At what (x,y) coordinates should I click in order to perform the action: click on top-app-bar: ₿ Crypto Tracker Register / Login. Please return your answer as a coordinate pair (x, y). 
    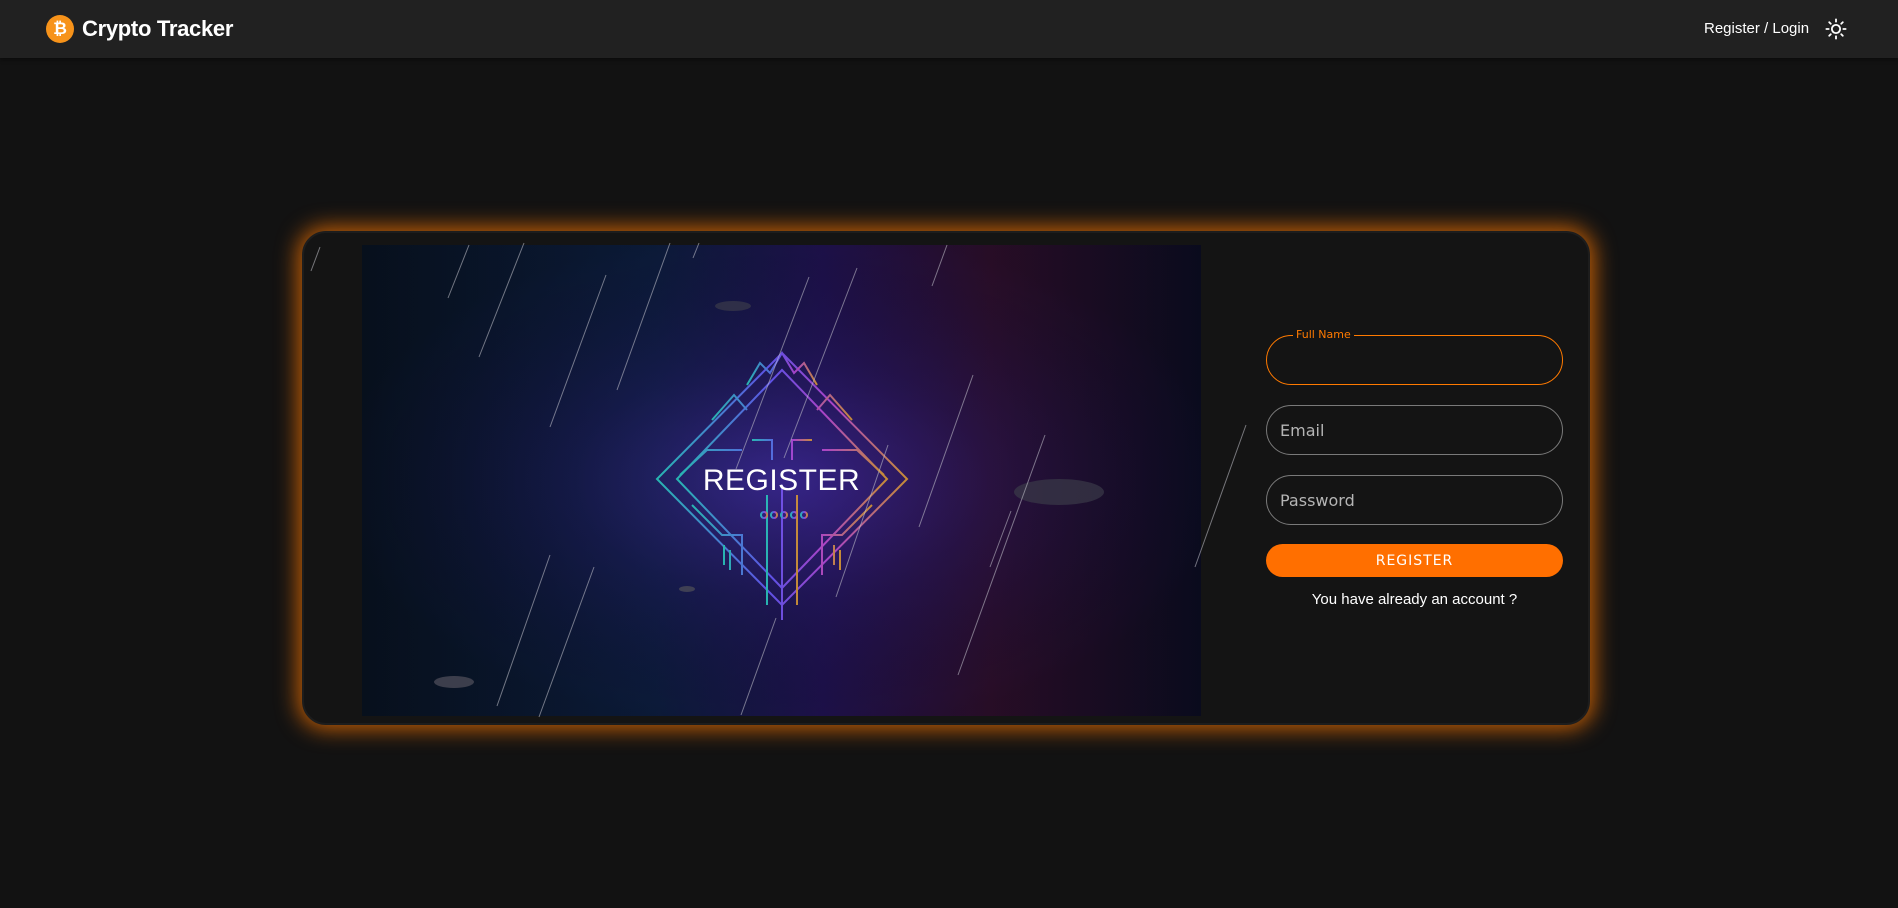
    Looking at the image, I should click on (949, 29).